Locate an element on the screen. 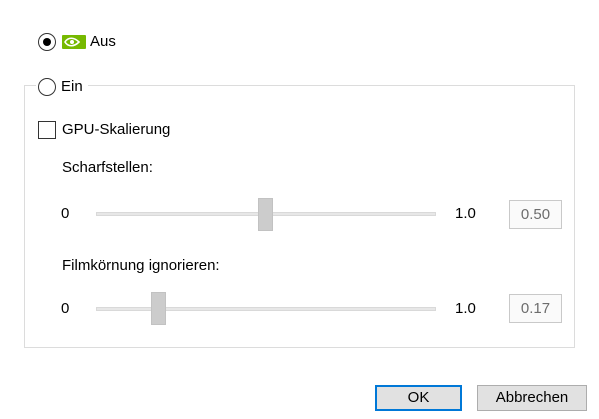  sharpen-slider-thumb is located at coordinates (265, 214).